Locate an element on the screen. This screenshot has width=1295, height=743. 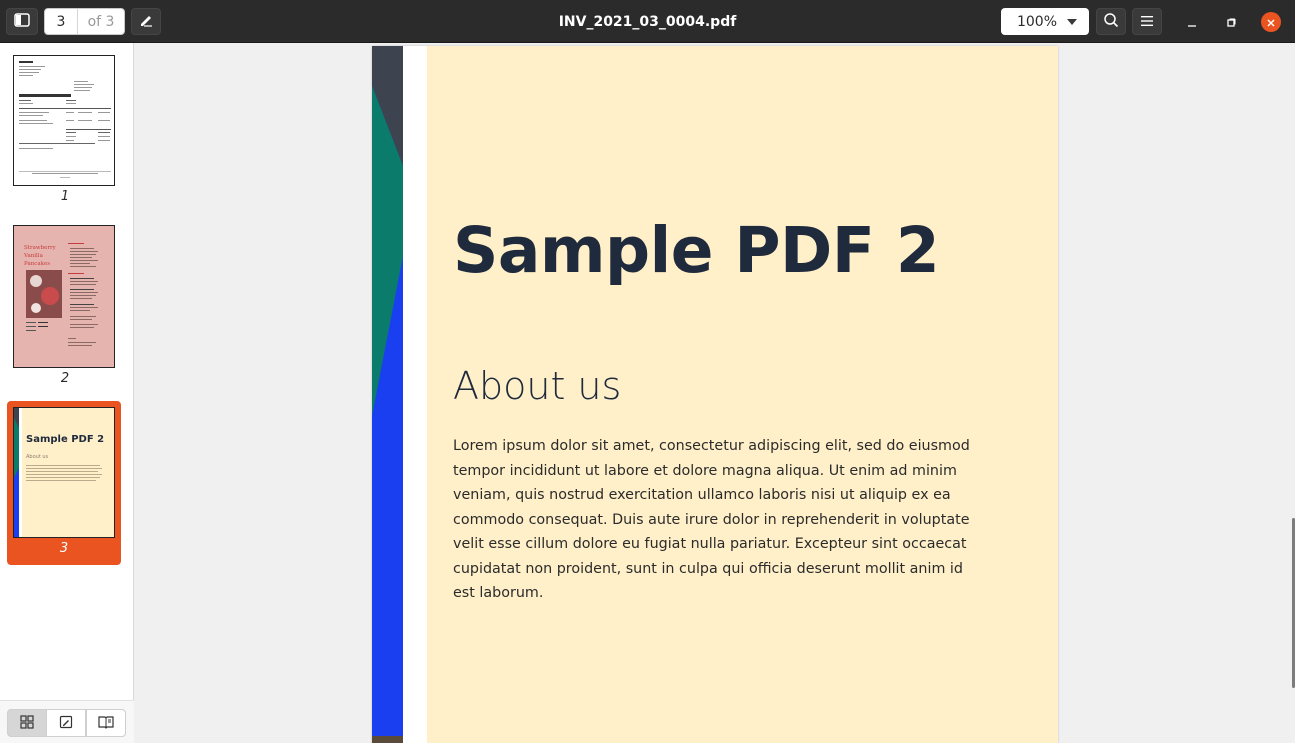
maximize-icon is located at coordinates (1231, 22).